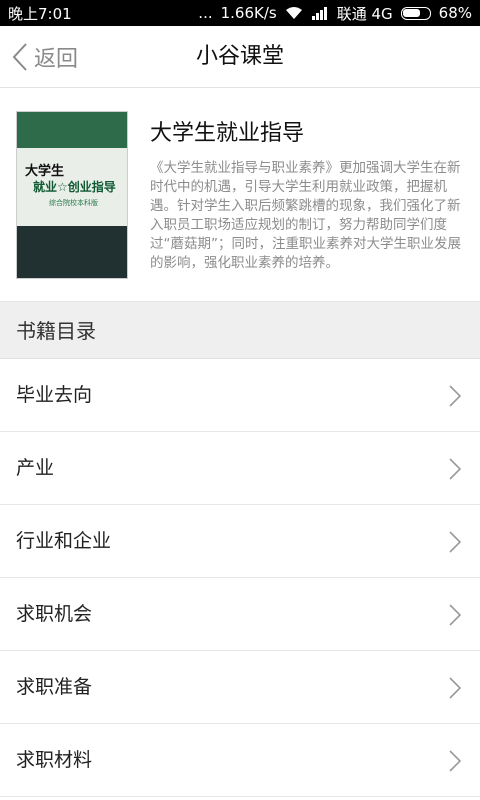 This screenshot has height=800, width=480. I want to click on cover-title-line2: 就业☆创业指导, so click(74, 187).